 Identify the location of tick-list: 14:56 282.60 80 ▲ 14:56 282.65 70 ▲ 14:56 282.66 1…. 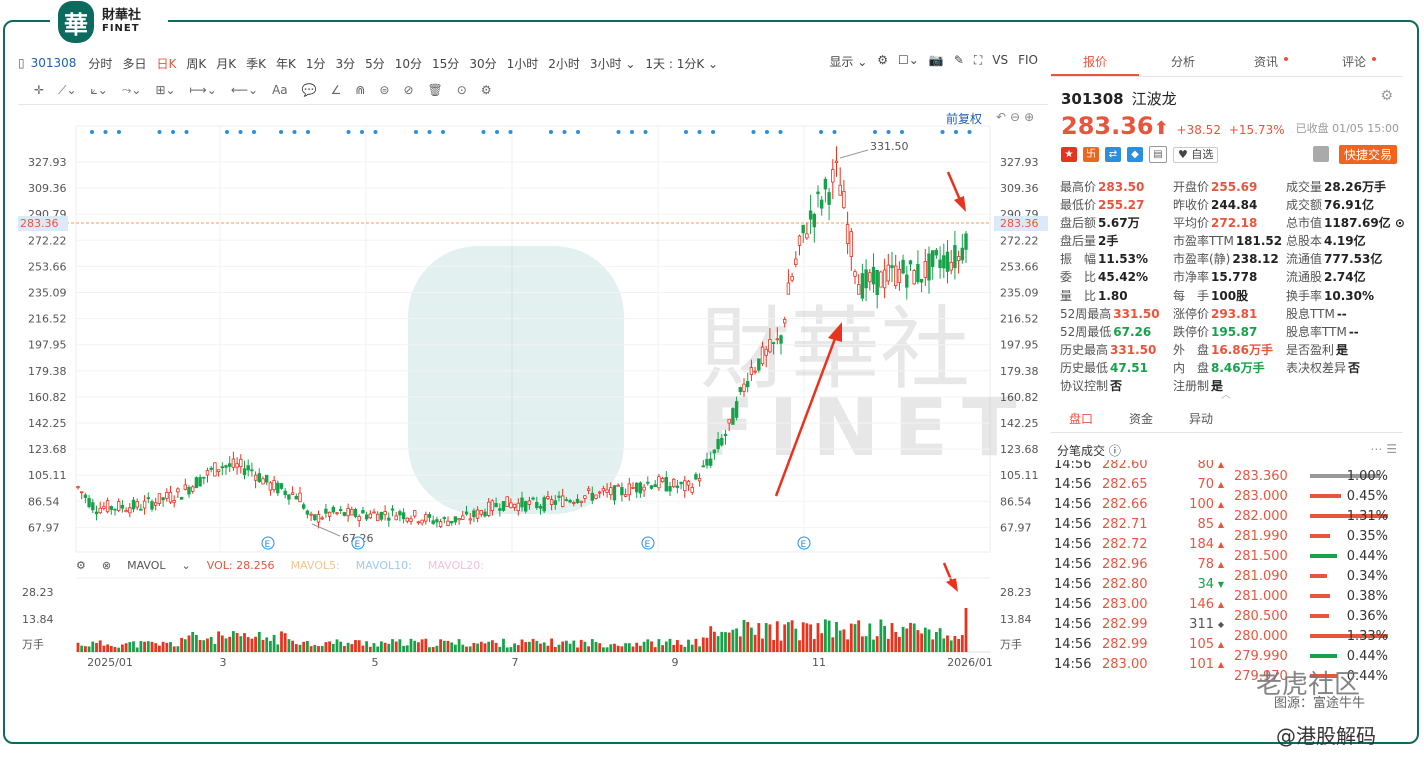
(1144, 568).